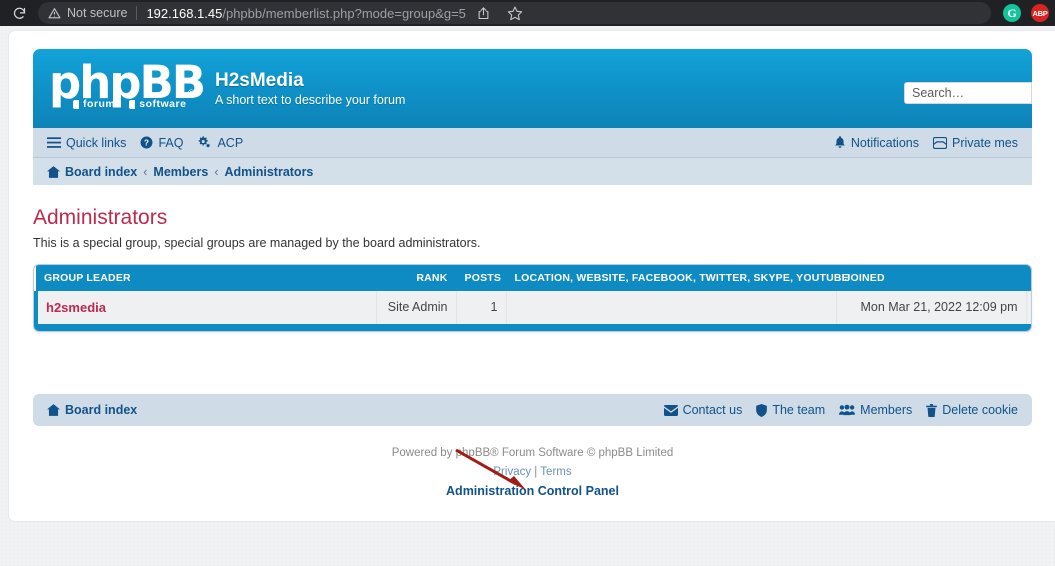 This screenshot has width=1055, height=566. I want to click on bell-icon, so click(840, 142).